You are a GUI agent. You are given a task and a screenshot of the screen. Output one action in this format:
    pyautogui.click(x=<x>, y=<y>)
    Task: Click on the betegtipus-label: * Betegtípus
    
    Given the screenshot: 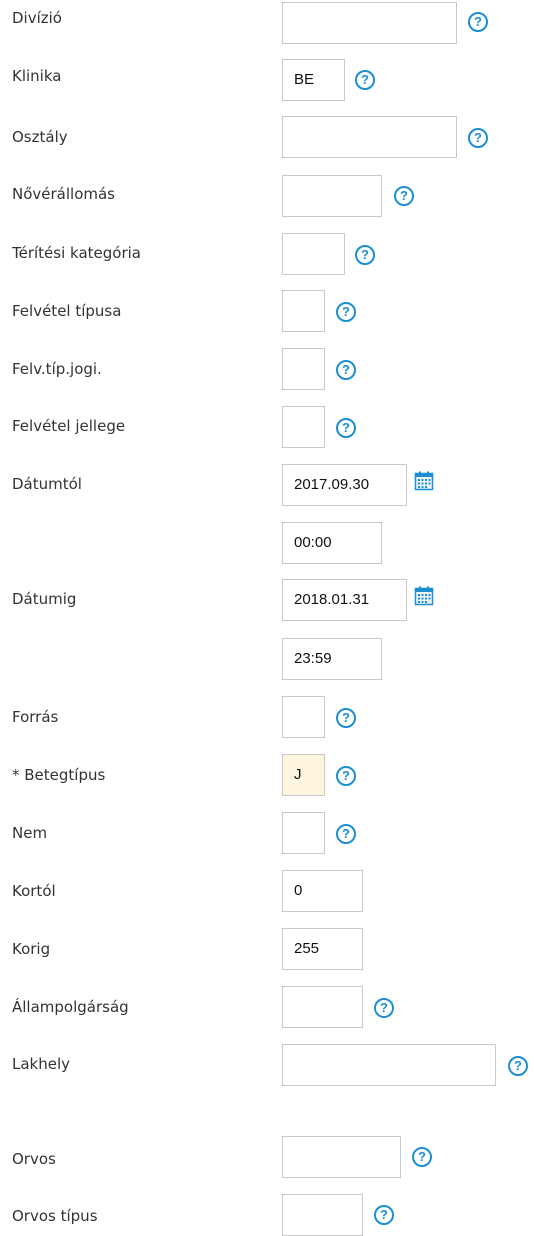 What is the action you would take?
    pyautogui.click(x=59, y=775)
    